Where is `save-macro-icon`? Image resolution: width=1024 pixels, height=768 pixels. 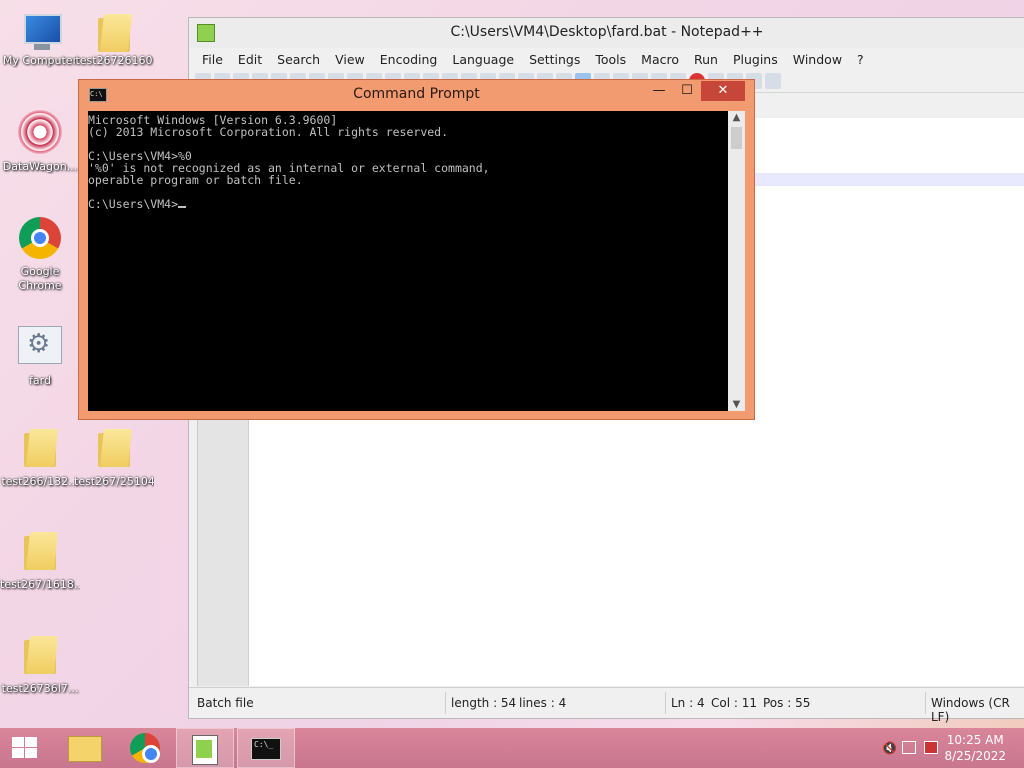 save-macro-icon is located at coordinates (773, 81).